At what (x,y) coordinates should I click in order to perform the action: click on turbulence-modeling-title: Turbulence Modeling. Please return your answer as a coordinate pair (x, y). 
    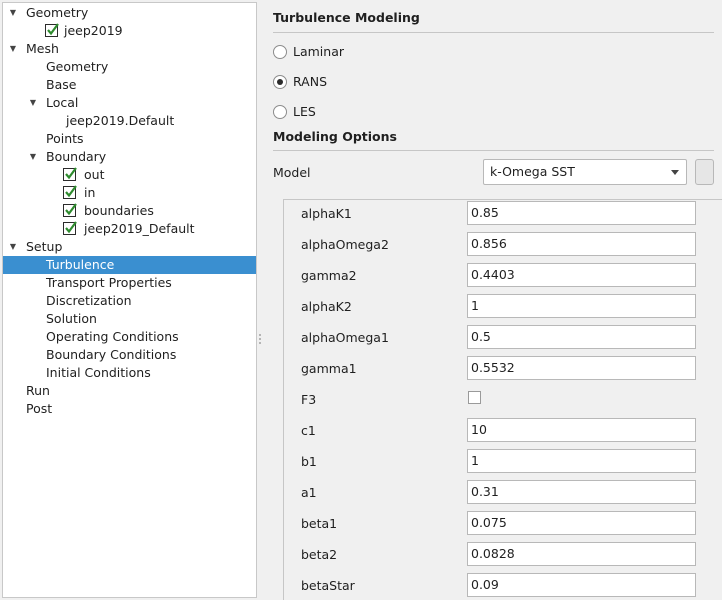
    Looking at the image, I should click on (346, 17).